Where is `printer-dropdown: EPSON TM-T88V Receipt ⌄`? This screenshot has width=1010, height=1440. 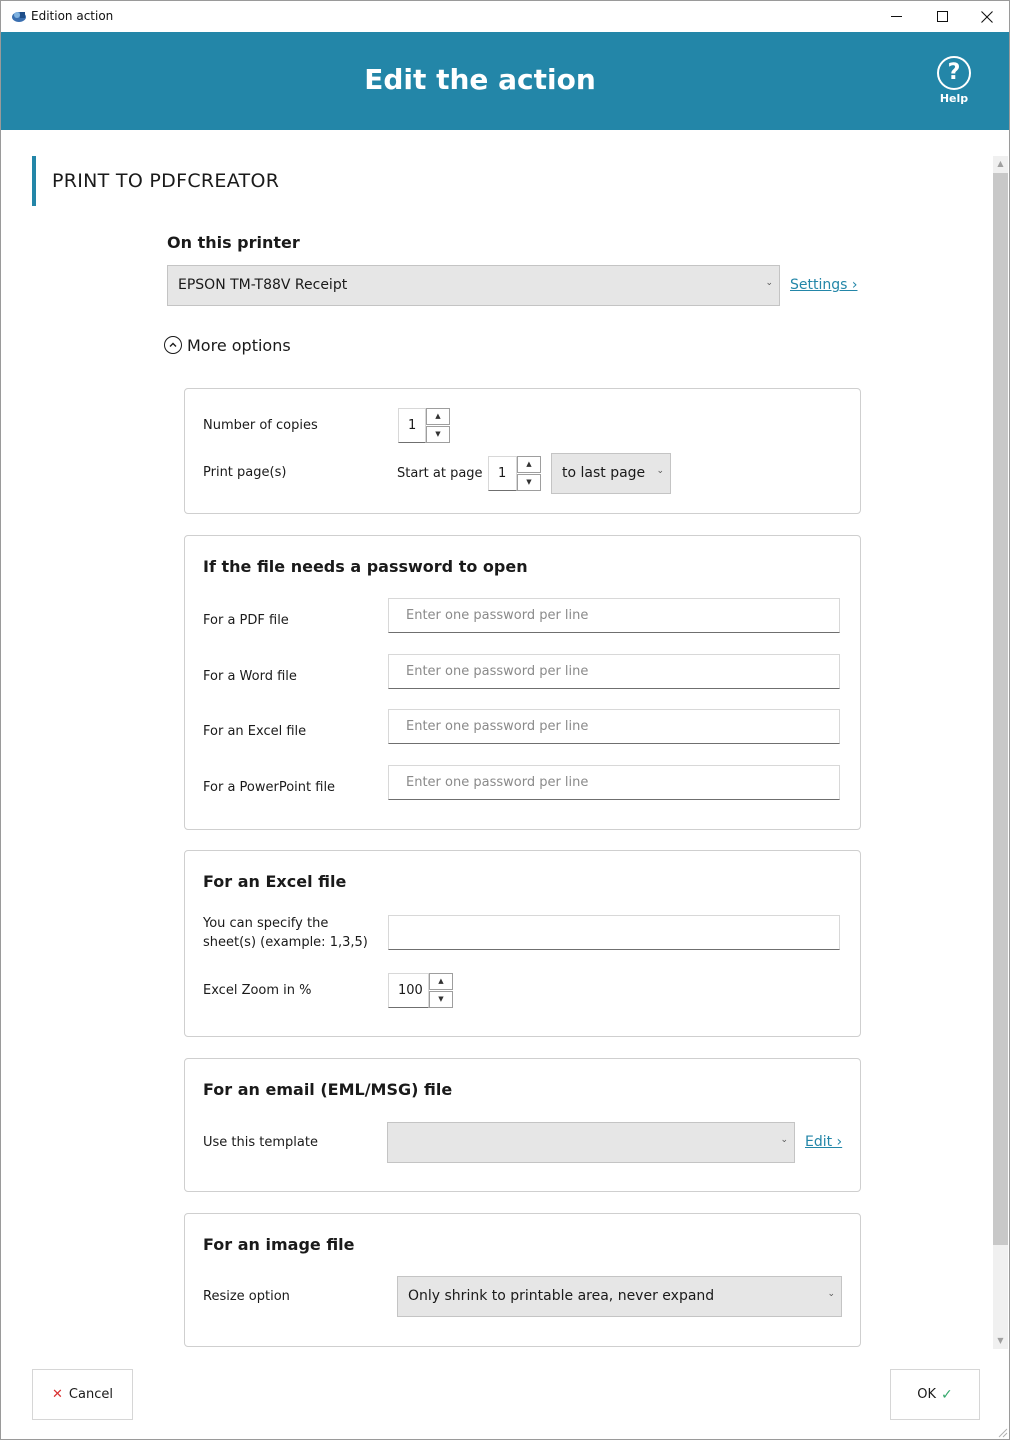
printer-dropdown: EPSON TM-T88V Receipt ⌄ is located at coordinates (473, 285).